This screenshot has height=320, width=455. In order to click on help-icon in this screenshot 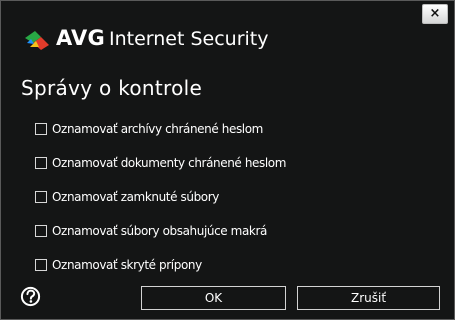, I will do `click(30, 296)`.